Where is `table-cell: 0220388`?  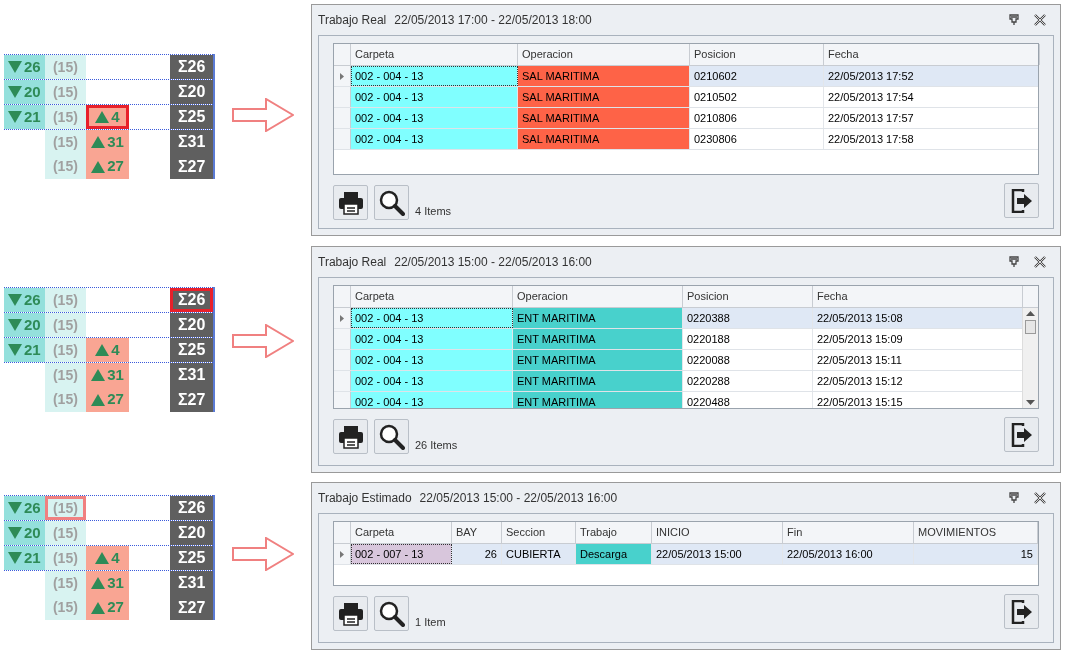
table-cell: 0220388 is located at coordinates (748, 318).